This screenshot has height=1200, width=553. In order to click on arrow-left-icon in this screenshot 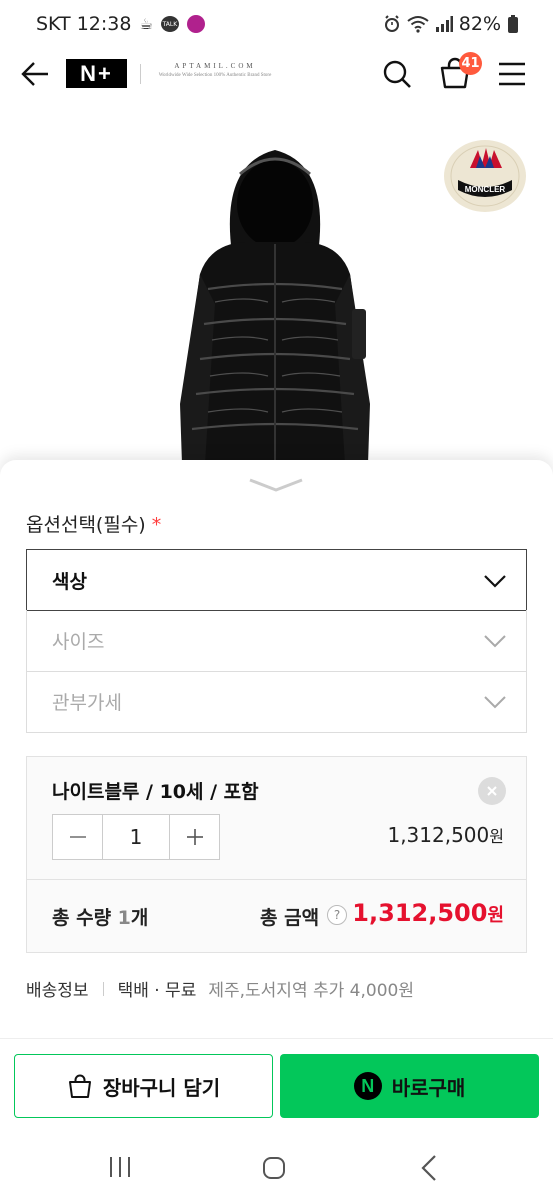, I will do `click(34, 74)`.